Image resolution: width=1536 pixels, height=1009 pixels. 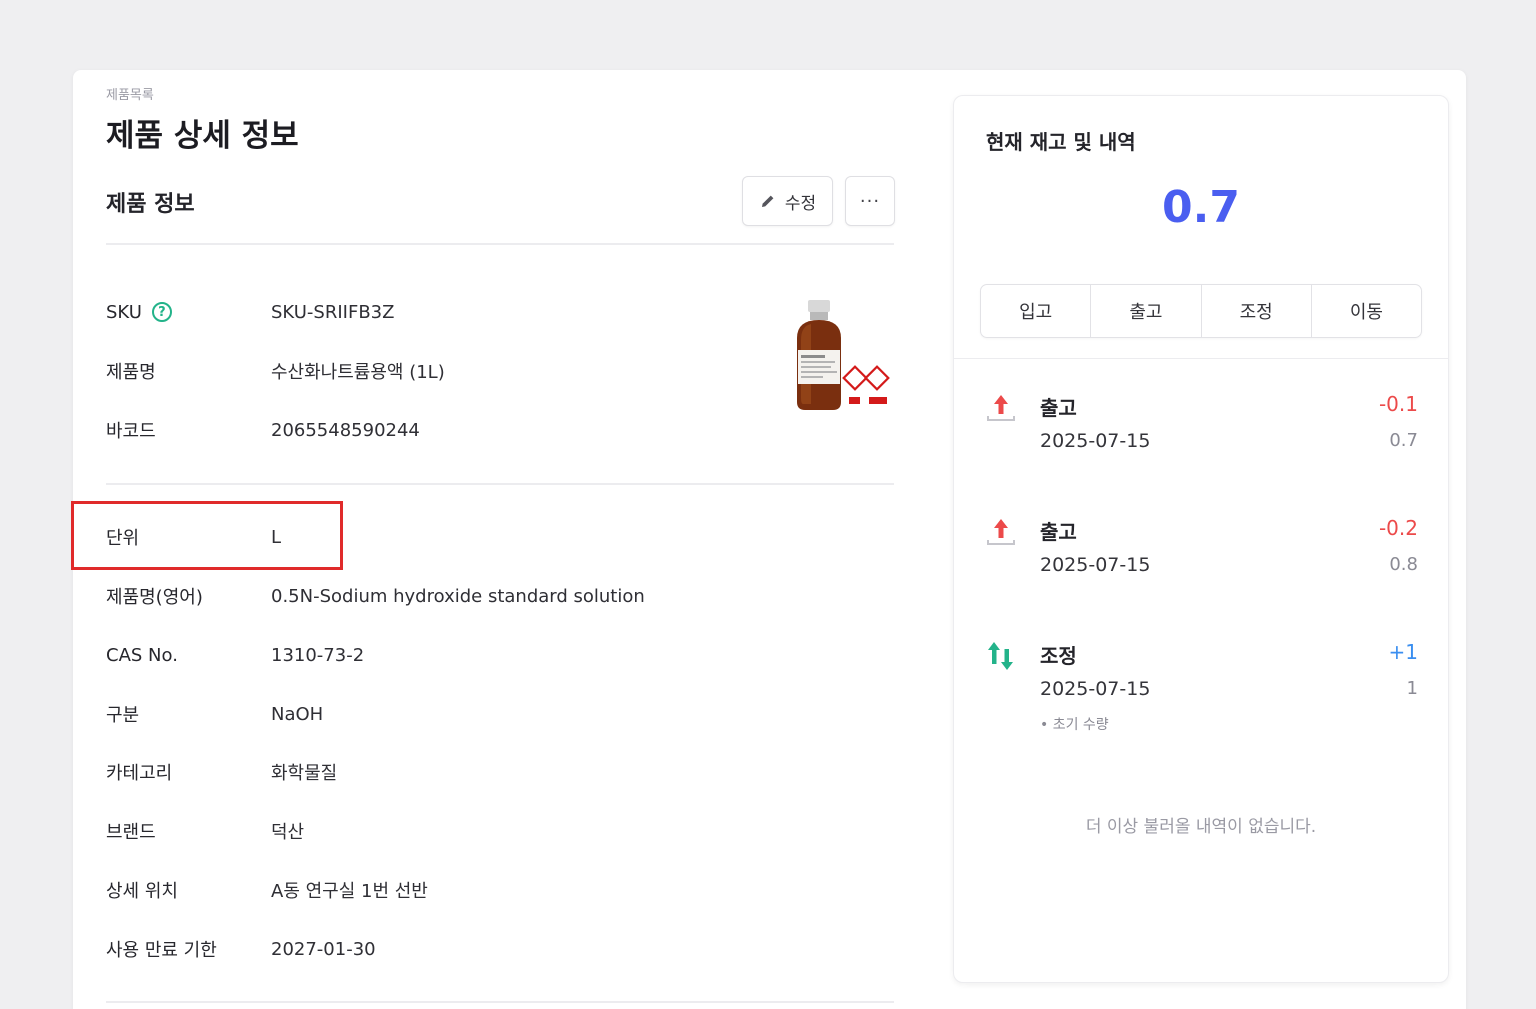 What do you see at coordinates (221, 772) in the screenshot?
I see `field-row-category: 카테고리 화학물질` at bounding box center [221, 772].